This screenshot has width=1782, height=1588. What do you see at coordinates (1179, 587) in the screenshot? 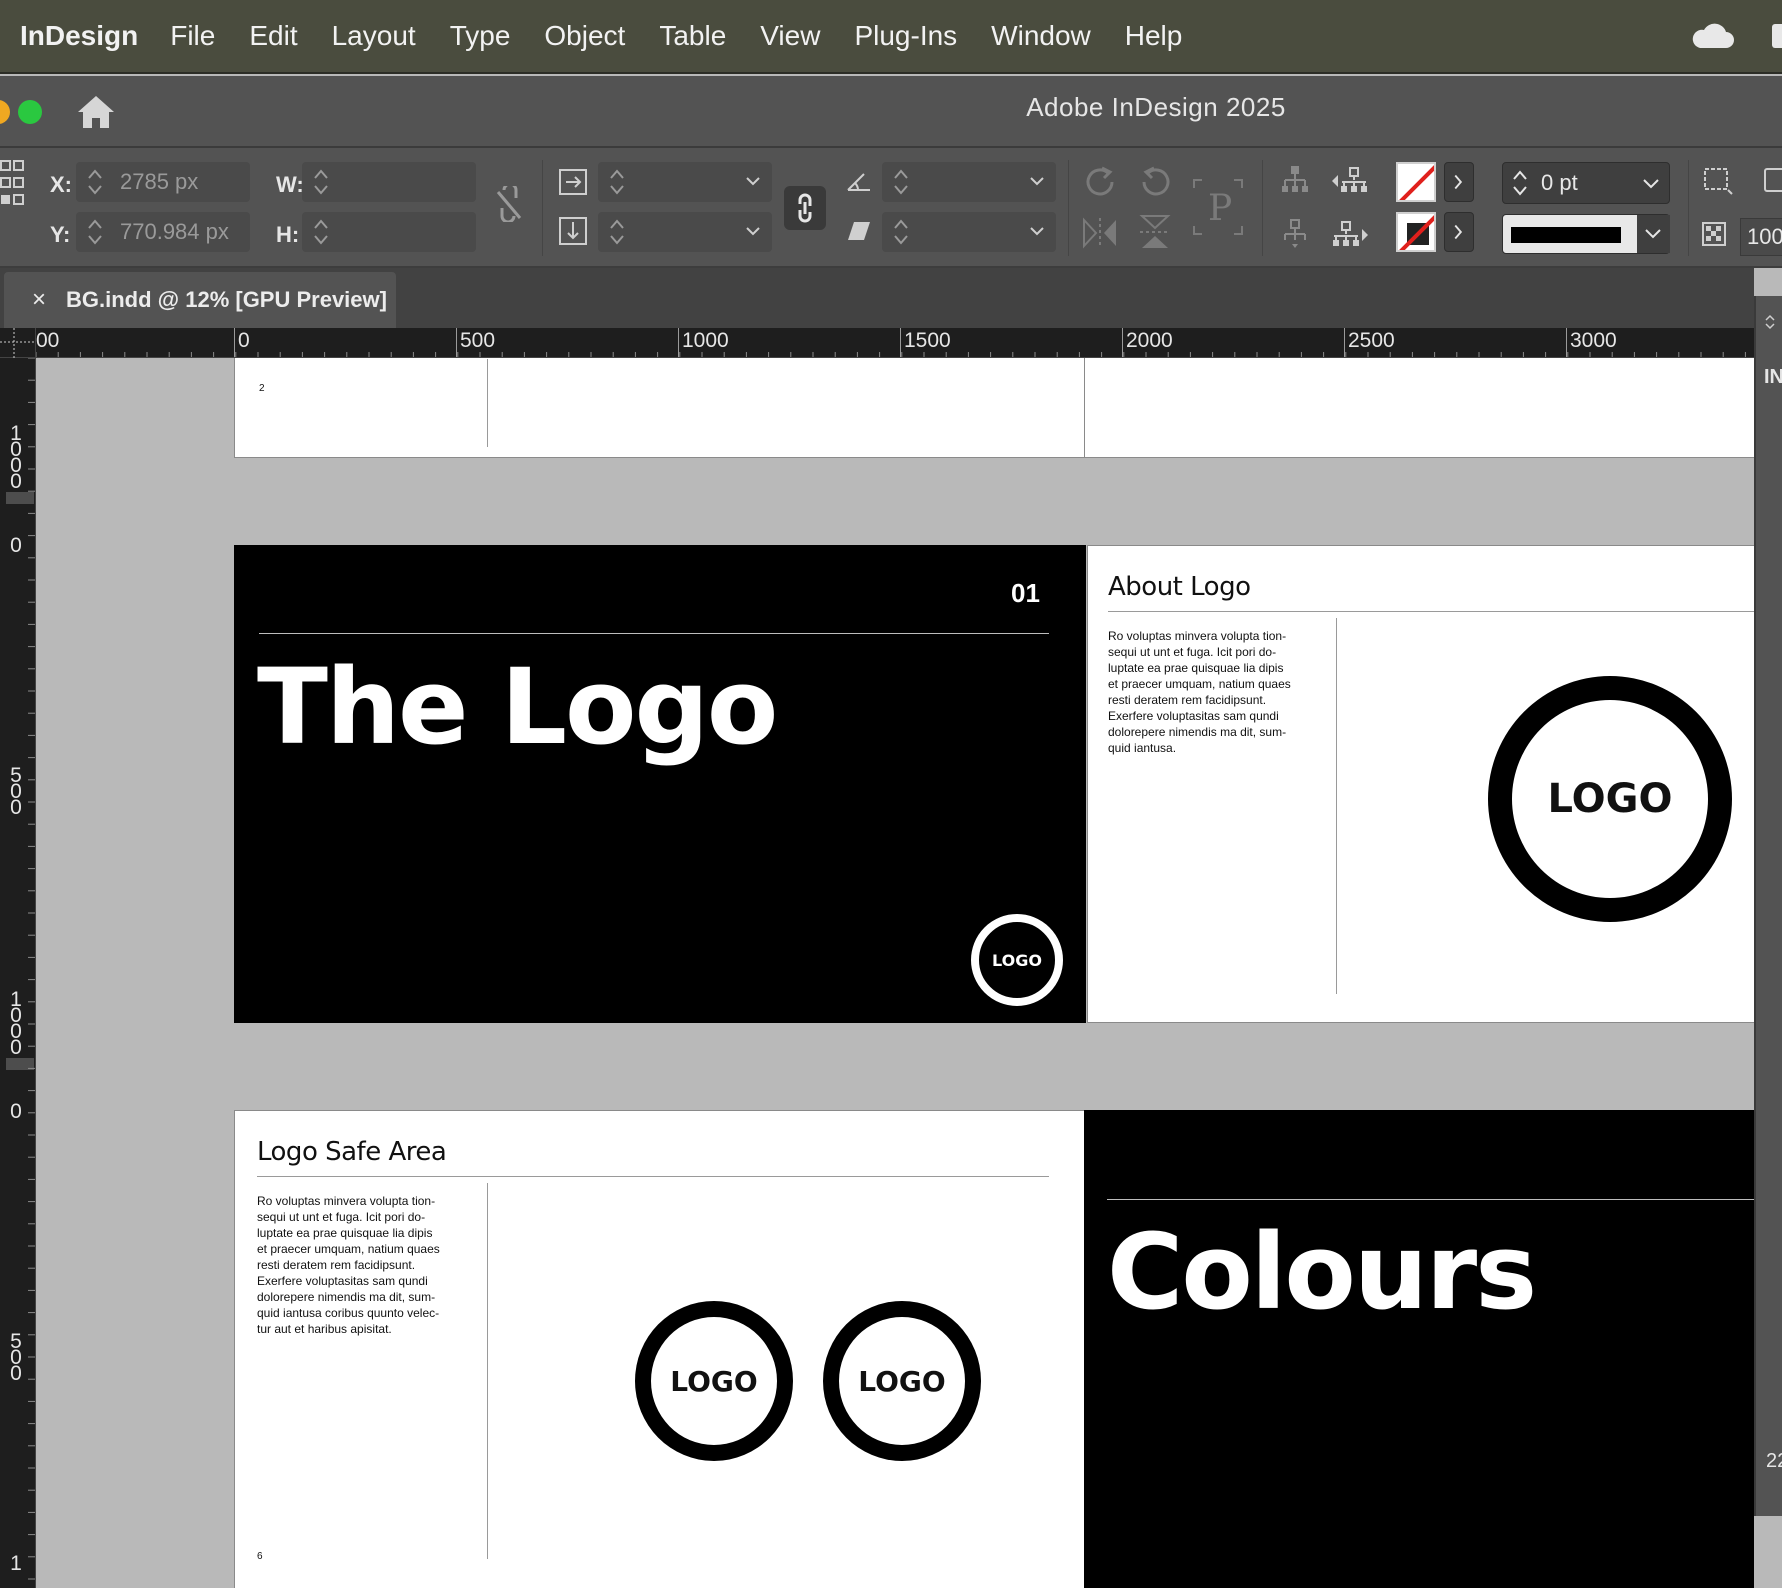
I see `about-heading: About Logo` at bounding box center [1179, 587].